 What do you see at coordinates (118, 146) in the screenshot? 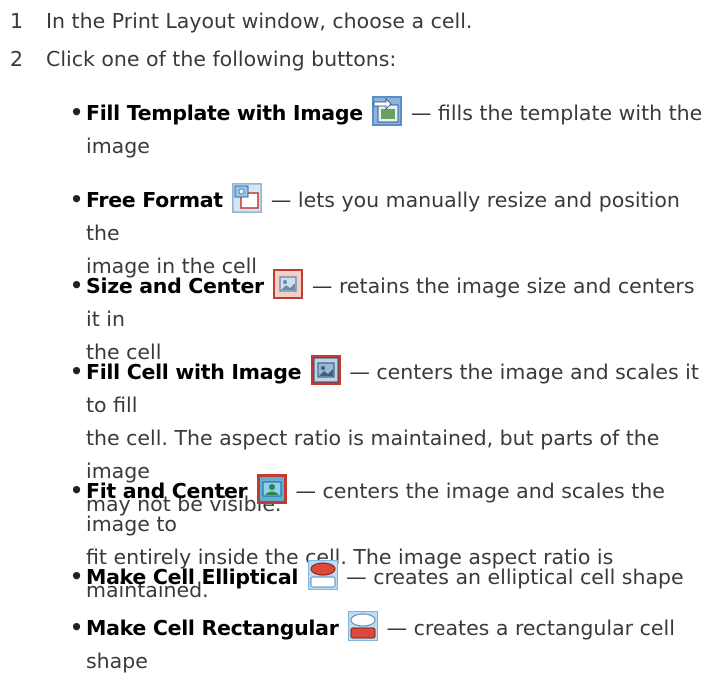
I see `button-desc-cont: image` at bounding box center [118, 146].